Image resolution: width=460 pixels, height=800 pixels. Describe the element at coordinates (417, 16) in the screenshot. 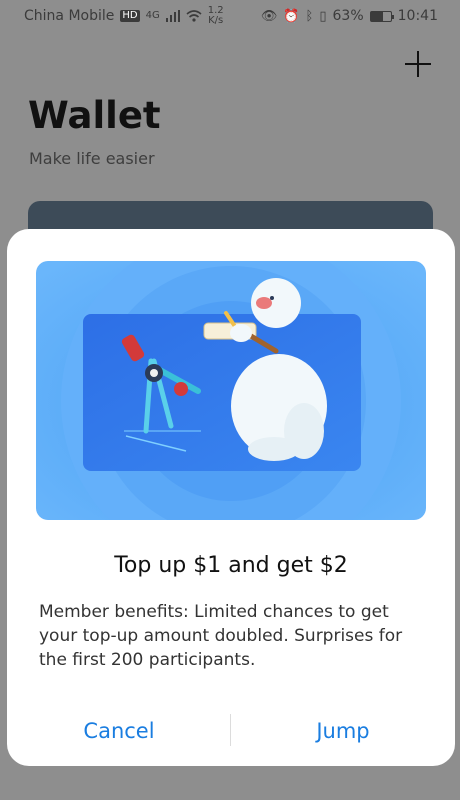

I see `clock: 10:41` at that location.